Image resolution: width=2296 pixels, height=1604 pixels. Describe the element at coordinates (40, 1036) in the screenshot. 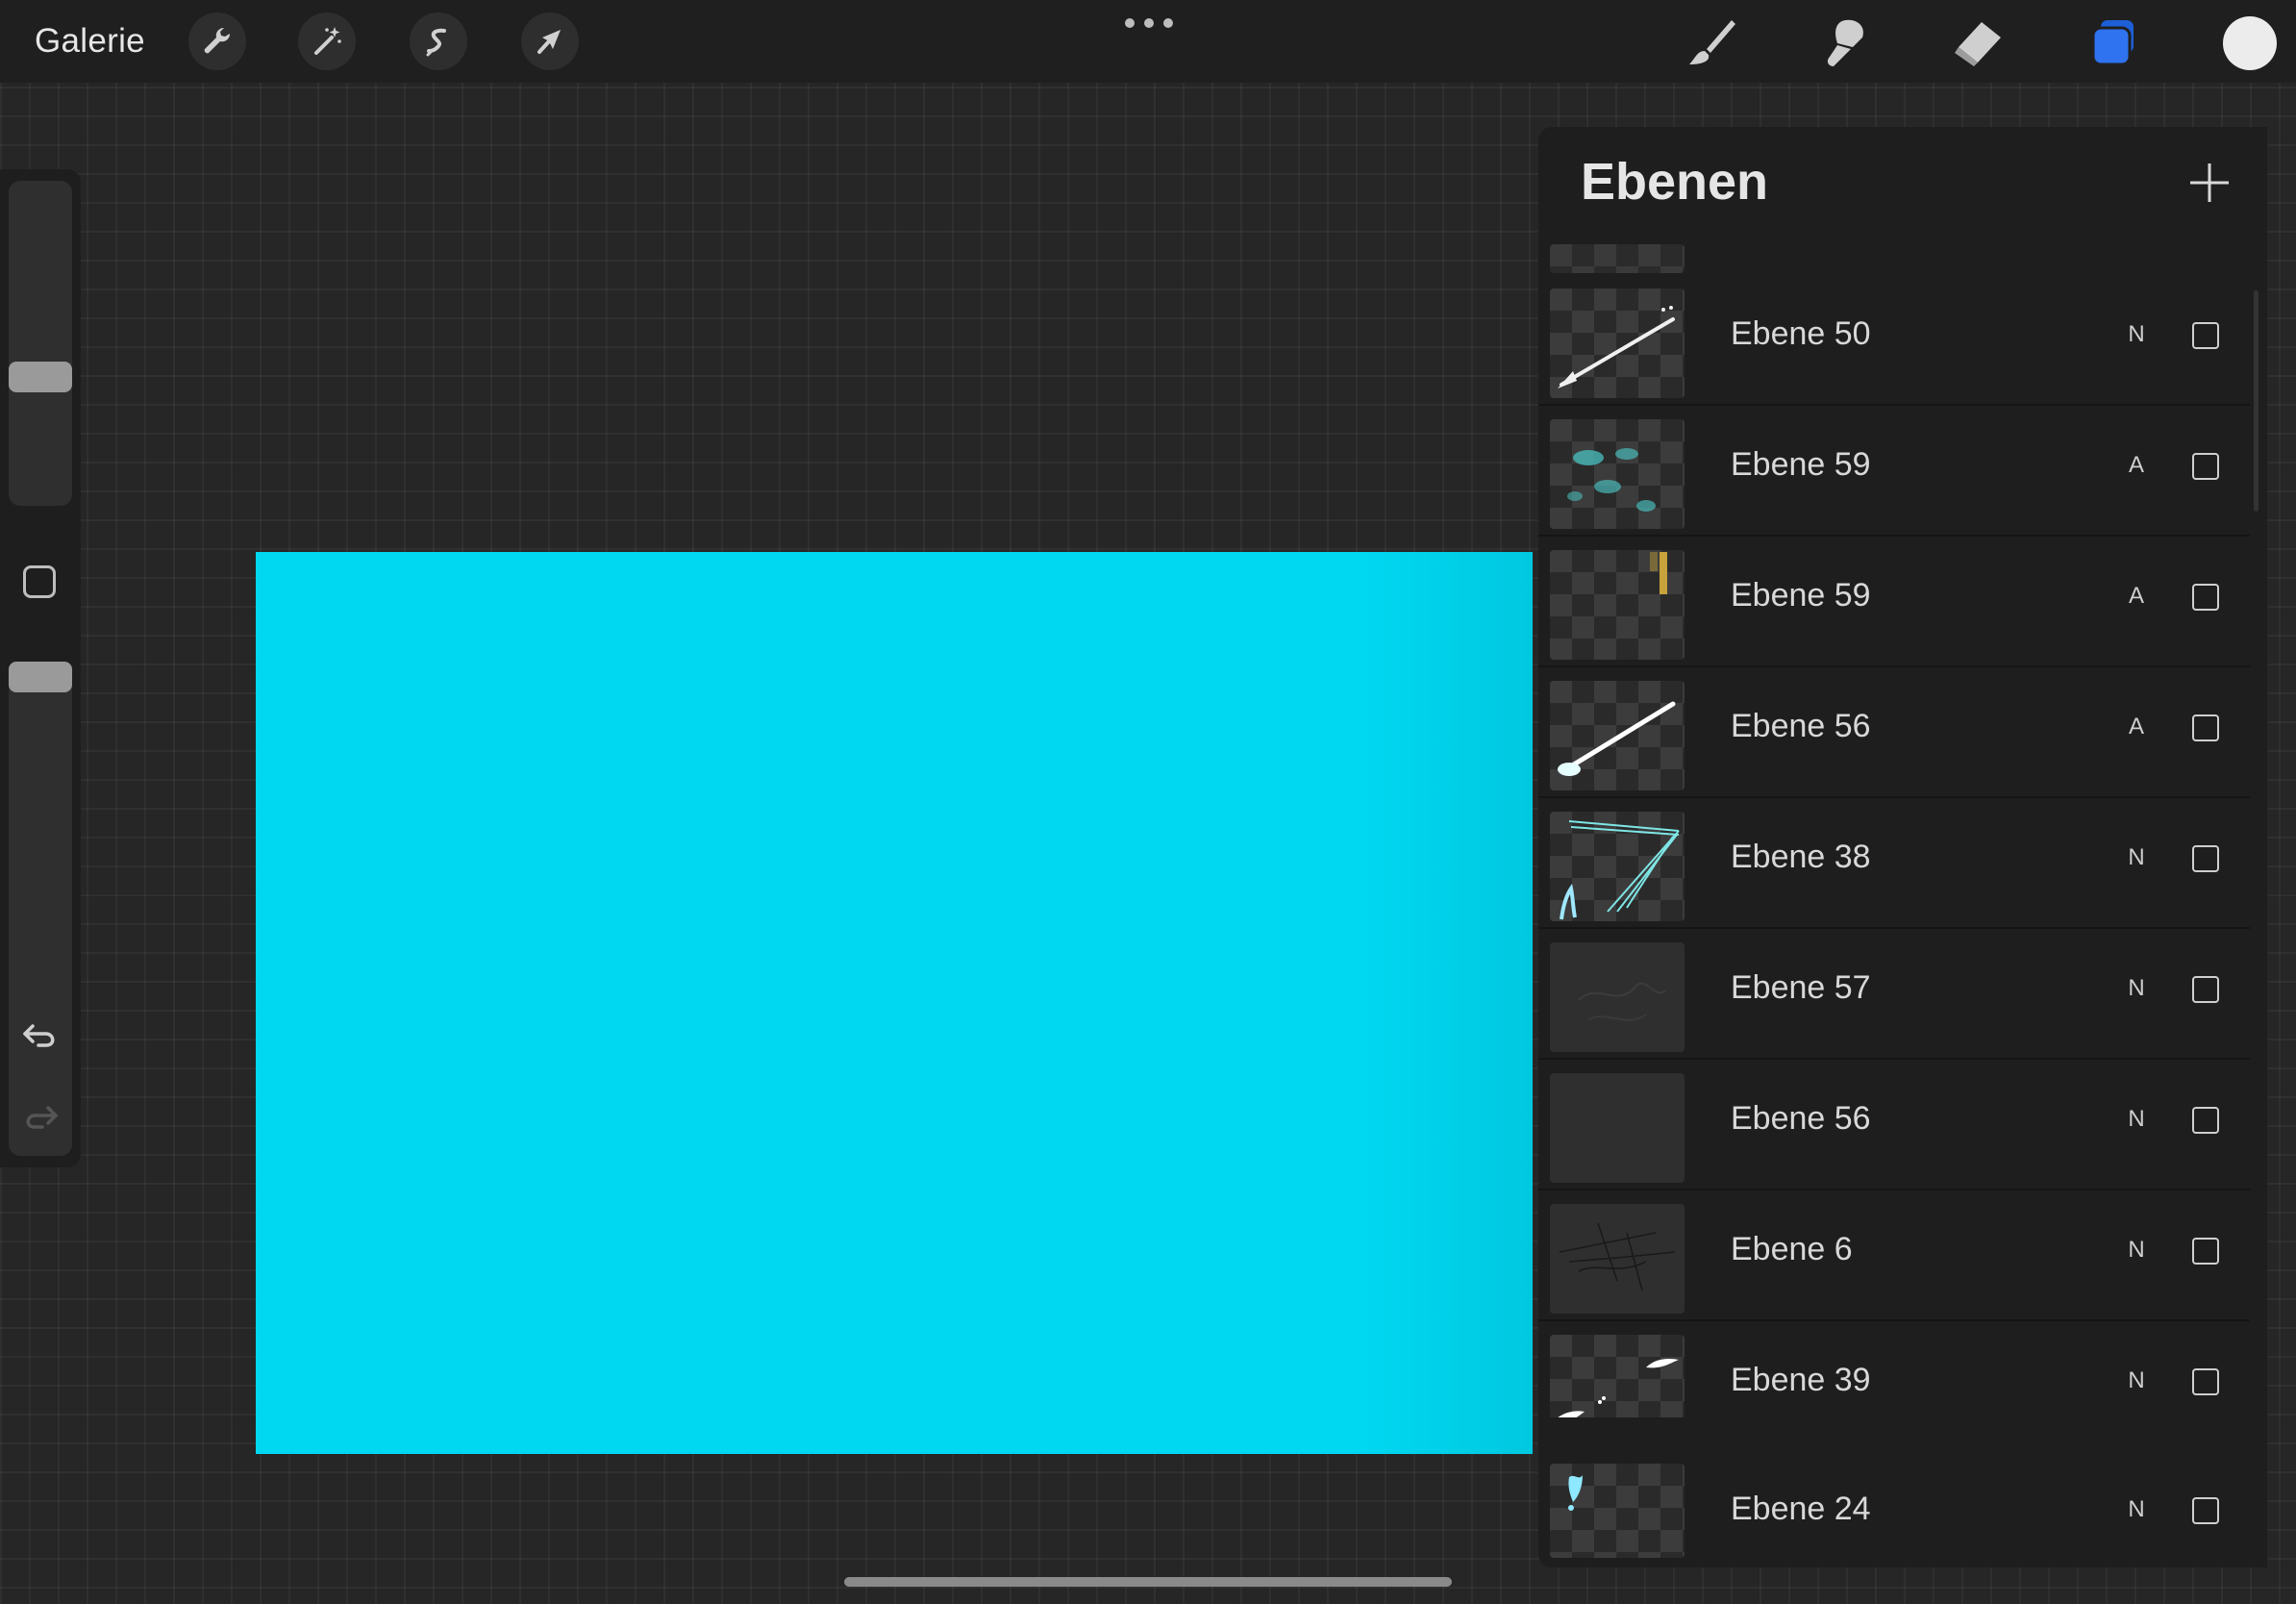

I see `undo-icon` at that location.